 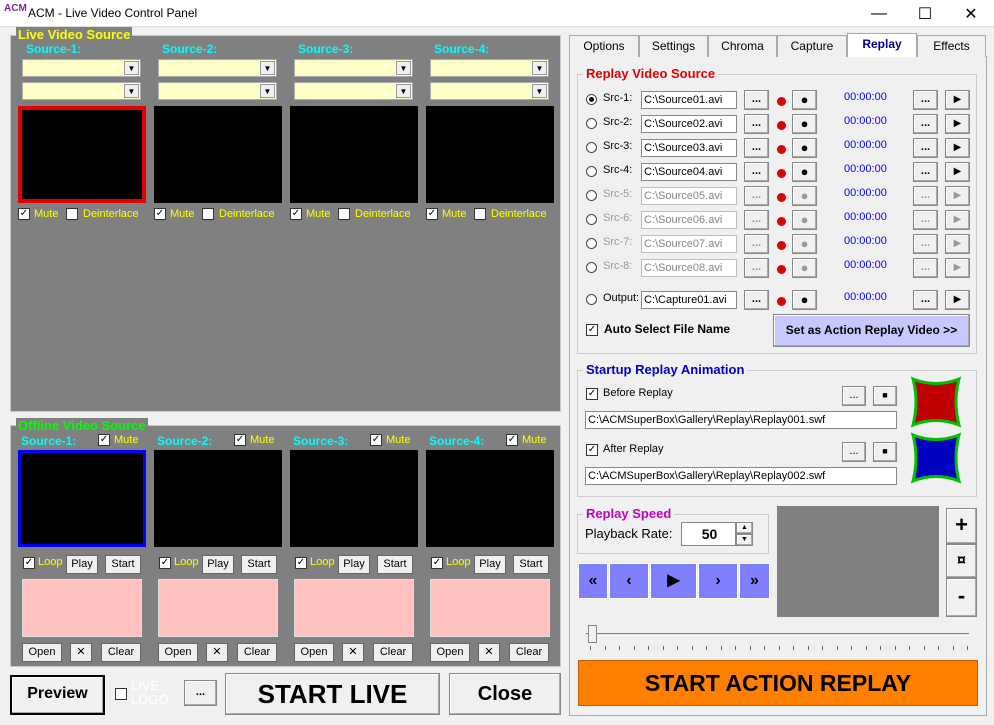 I want to click on replay-position-thumb, so click(x=592, y=634).